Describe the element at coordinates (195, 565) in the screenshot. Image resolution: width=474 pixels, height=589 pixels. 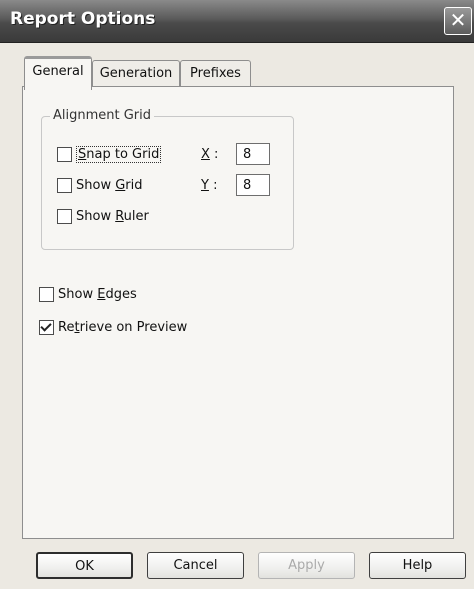
I see `cancel-button: Cancel` at that location.